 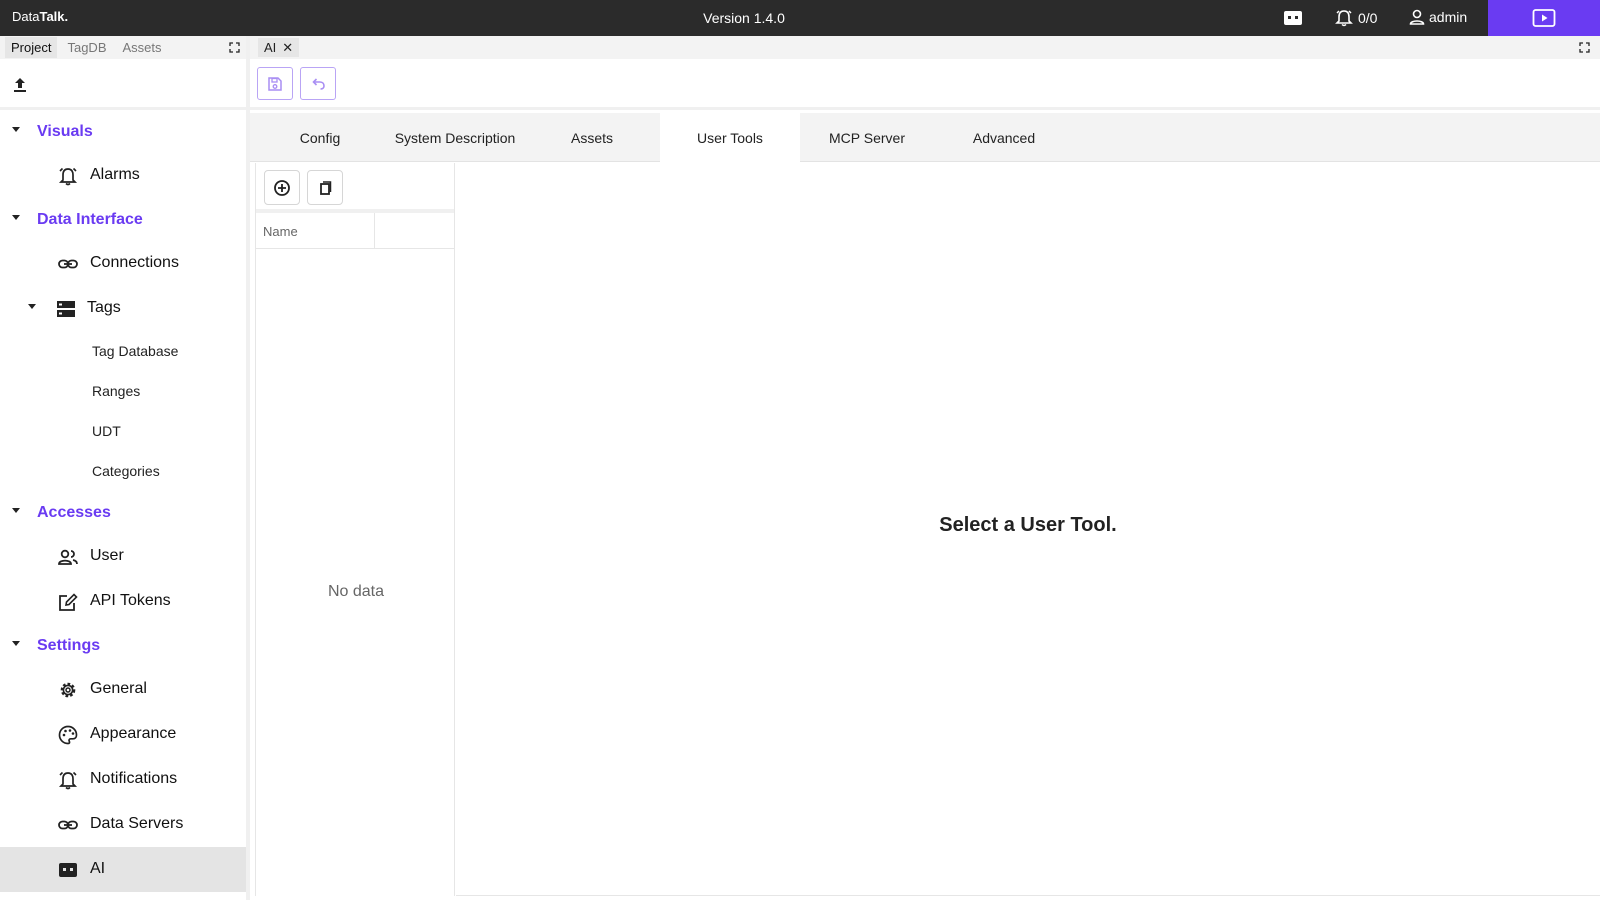 What do you see at coordinates (20, 85) in the screenshot?
I see `upload-icon` at bounding box center [20, 85].